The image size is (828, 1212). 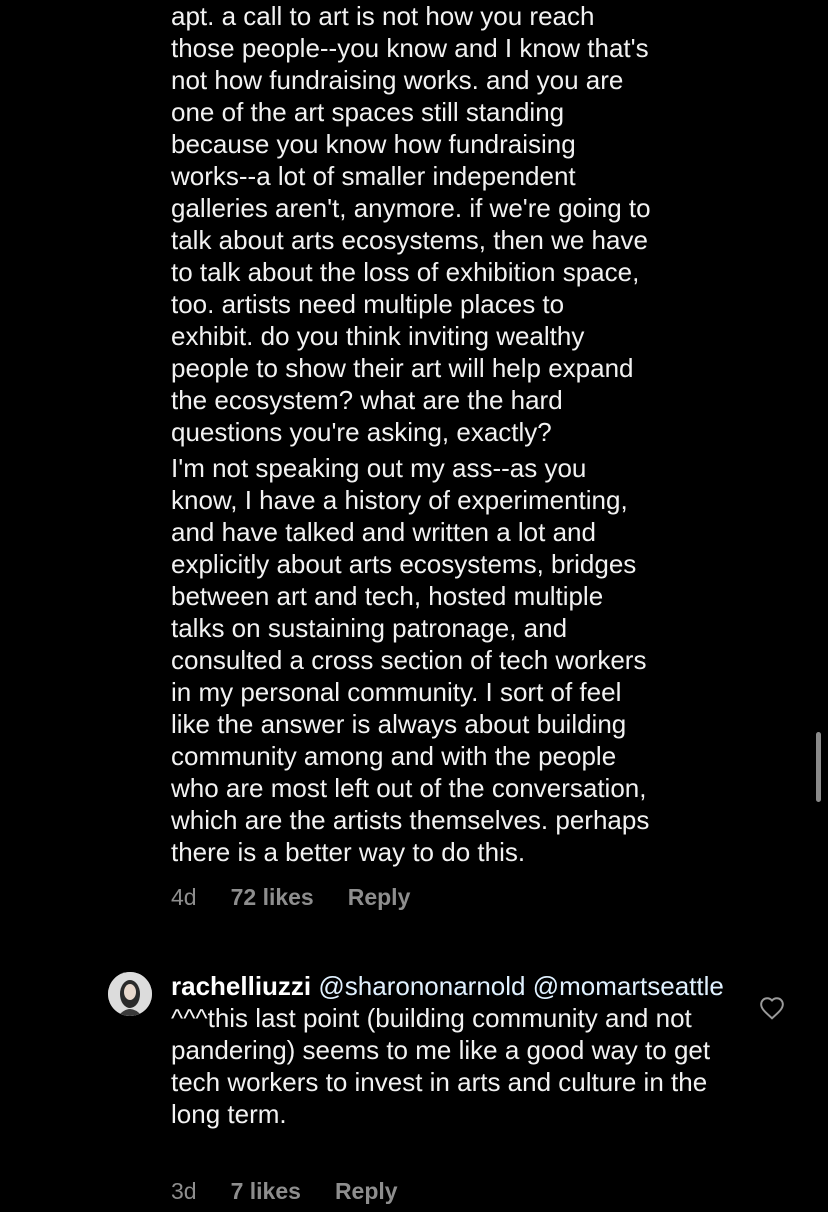 I want to click on comment-likes-count: 7 likes, so click(x=266, y=1191).